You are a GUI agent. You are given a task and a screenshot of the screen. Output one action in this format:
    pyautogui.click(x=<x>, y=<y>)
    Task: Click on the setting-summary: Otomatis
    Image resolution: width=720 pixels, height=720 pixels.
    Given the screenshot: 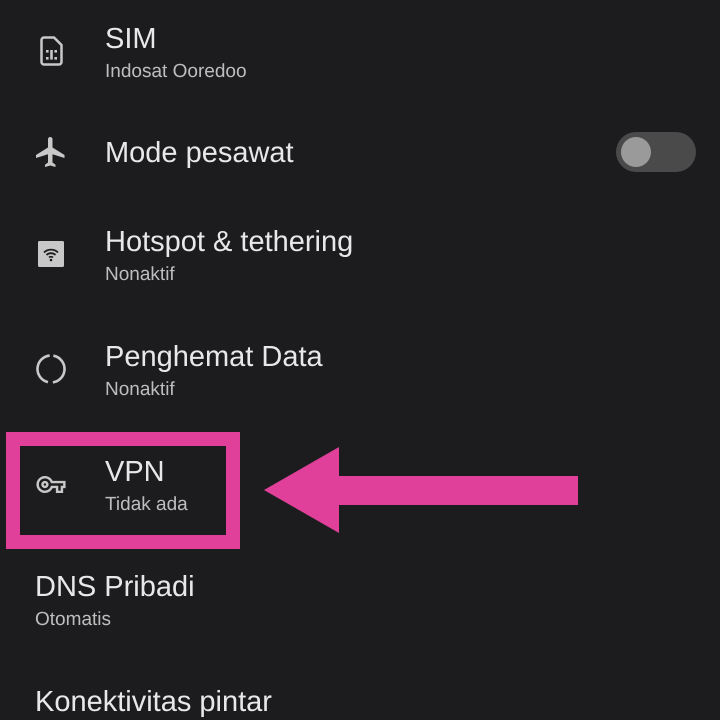 What is the action you would take?
    pyautogui.click(x=73, y=620)
    